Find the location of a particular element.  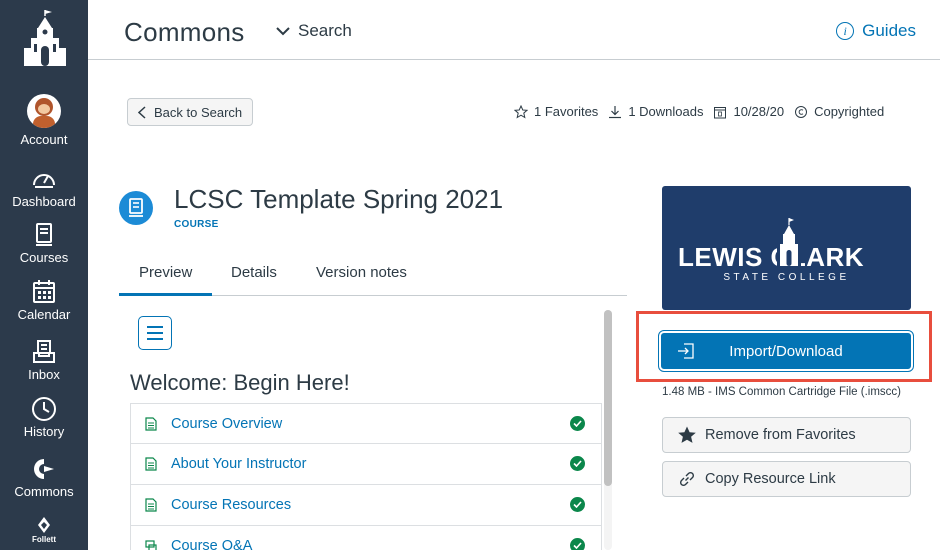

import-download-button: Import/Download is located at coordinates (786, 351).